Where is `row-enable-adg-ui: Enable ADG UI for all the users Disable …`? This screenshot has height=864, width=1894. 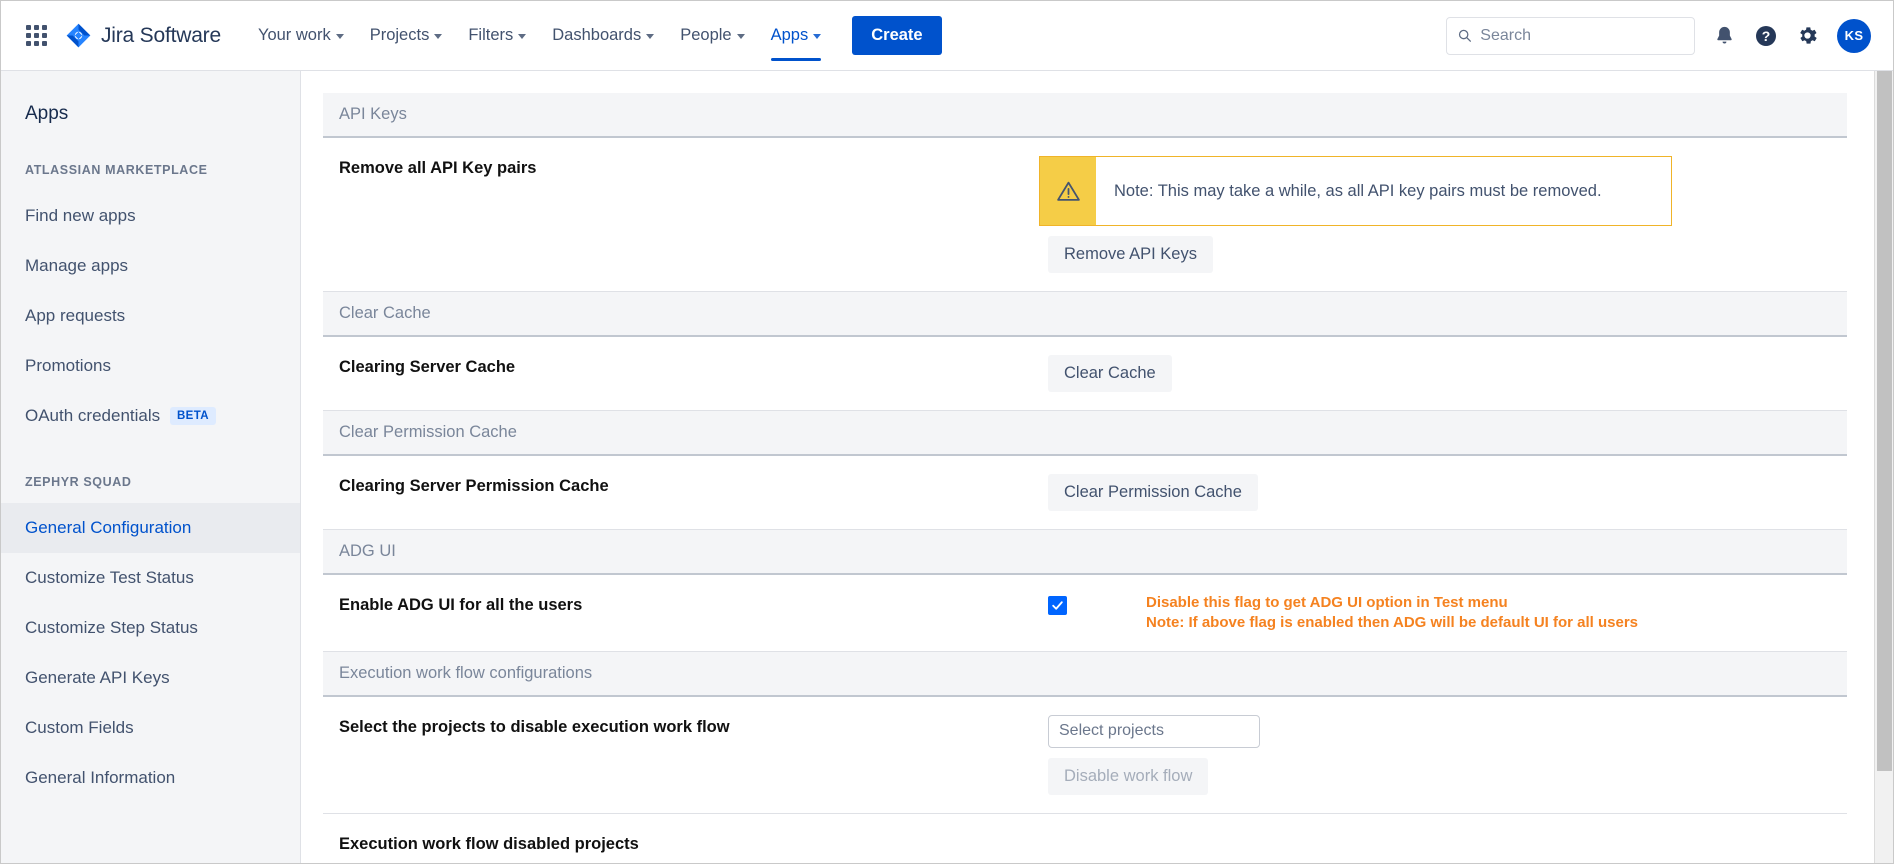 row-enable-adg-ui: Enable ADG UI for all the users Disable … is located at coordinates (1085, 613).